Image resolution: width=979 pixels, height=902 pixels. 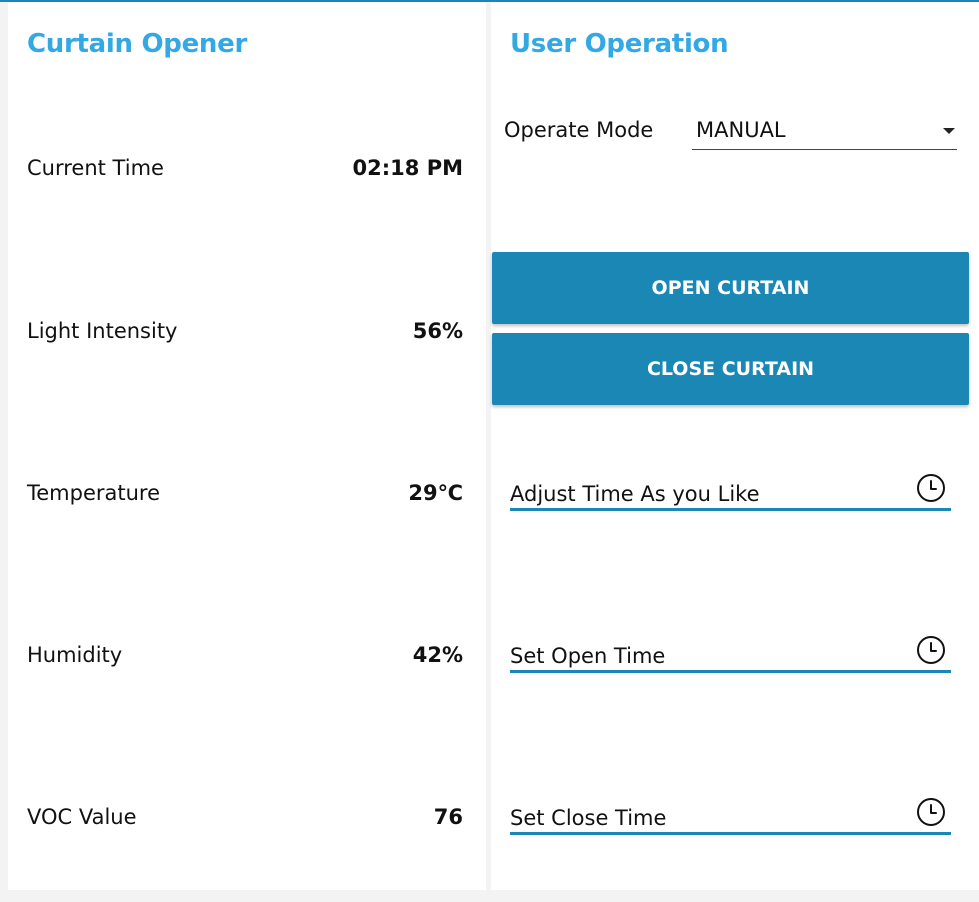 What do you see at coordinates (82, 817) in the screenshot?
I see `stat-label: VOC Value` at bounding box center [82, 817].